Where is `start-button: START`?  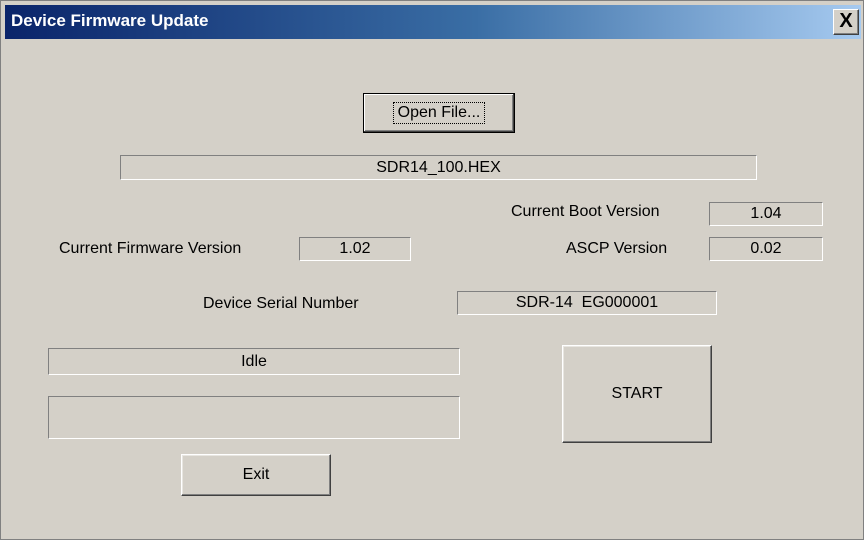 start-button: START is located at coordinates (637, 394).